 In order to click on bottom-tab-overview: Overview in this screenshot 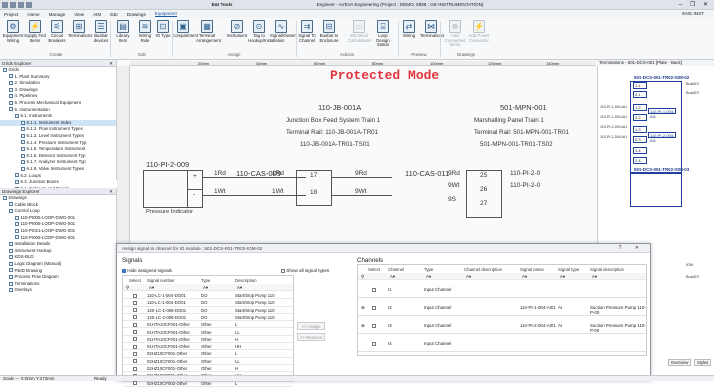, I will do `click(680, 362)`.